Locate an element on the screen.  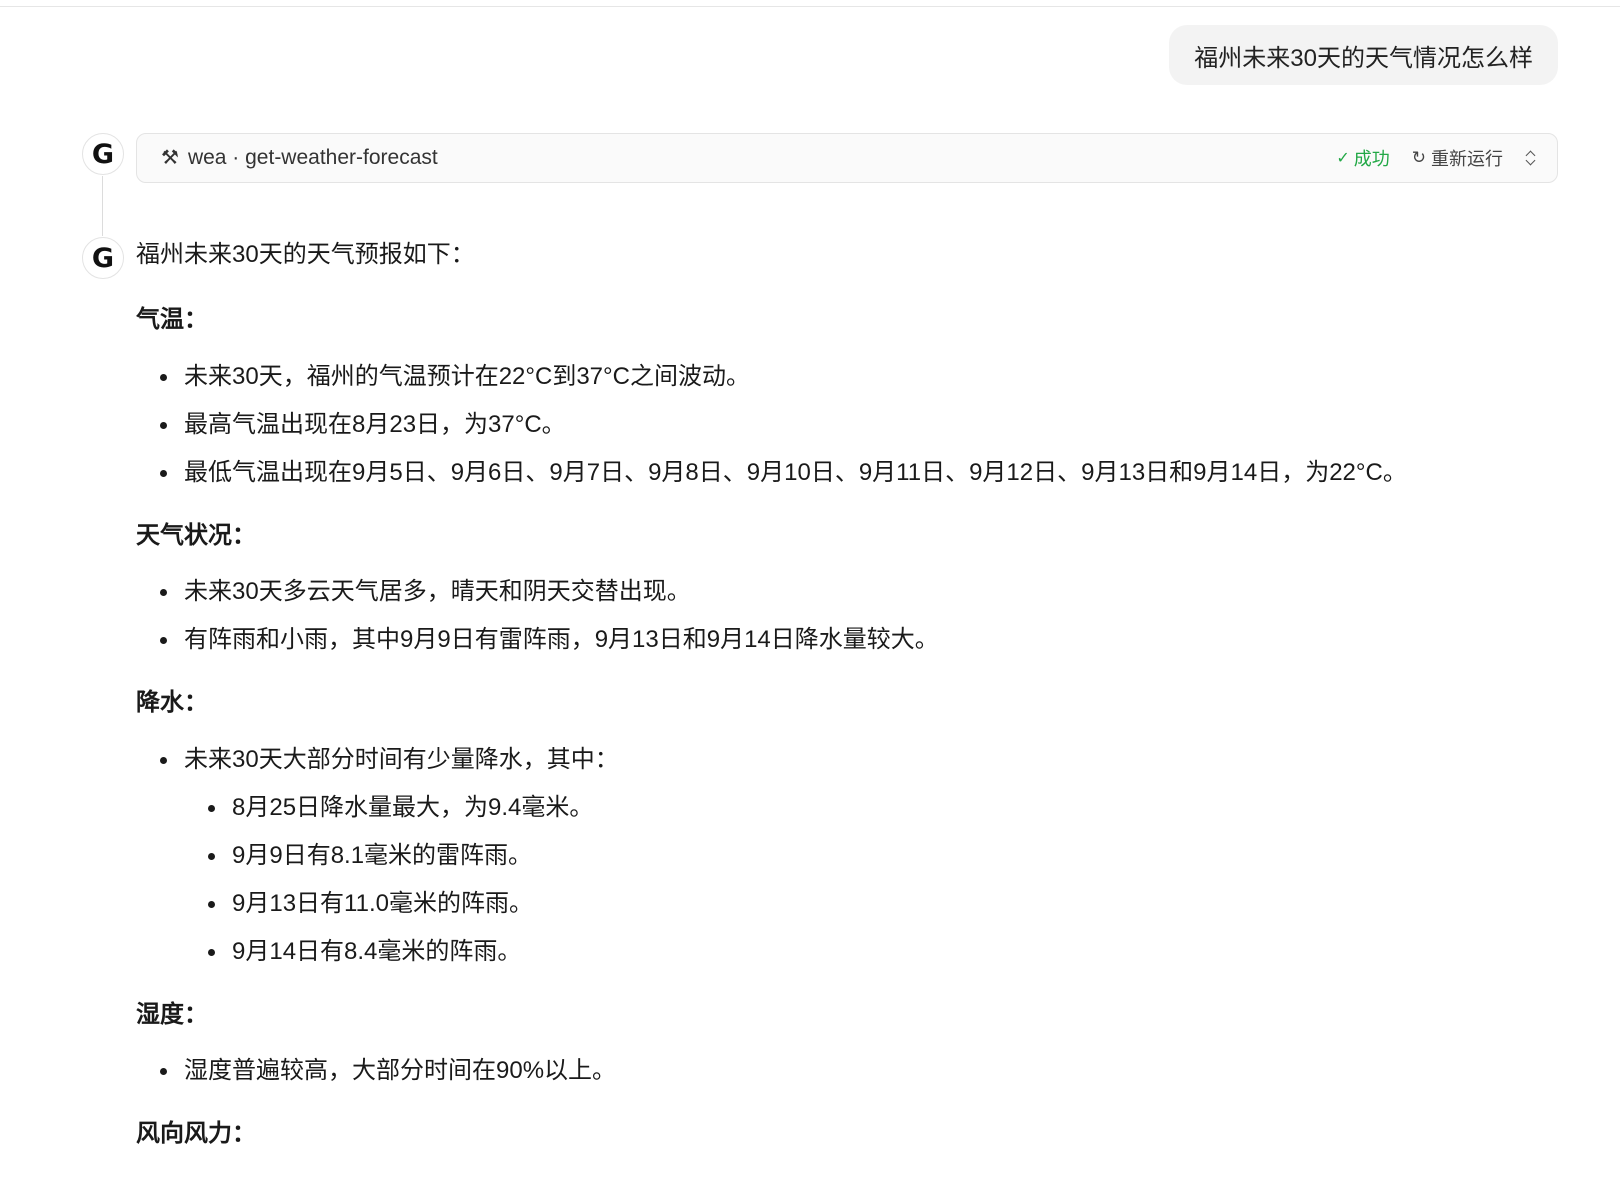
rerun-label: 重新运行 is located at coordinates (1467, 159).